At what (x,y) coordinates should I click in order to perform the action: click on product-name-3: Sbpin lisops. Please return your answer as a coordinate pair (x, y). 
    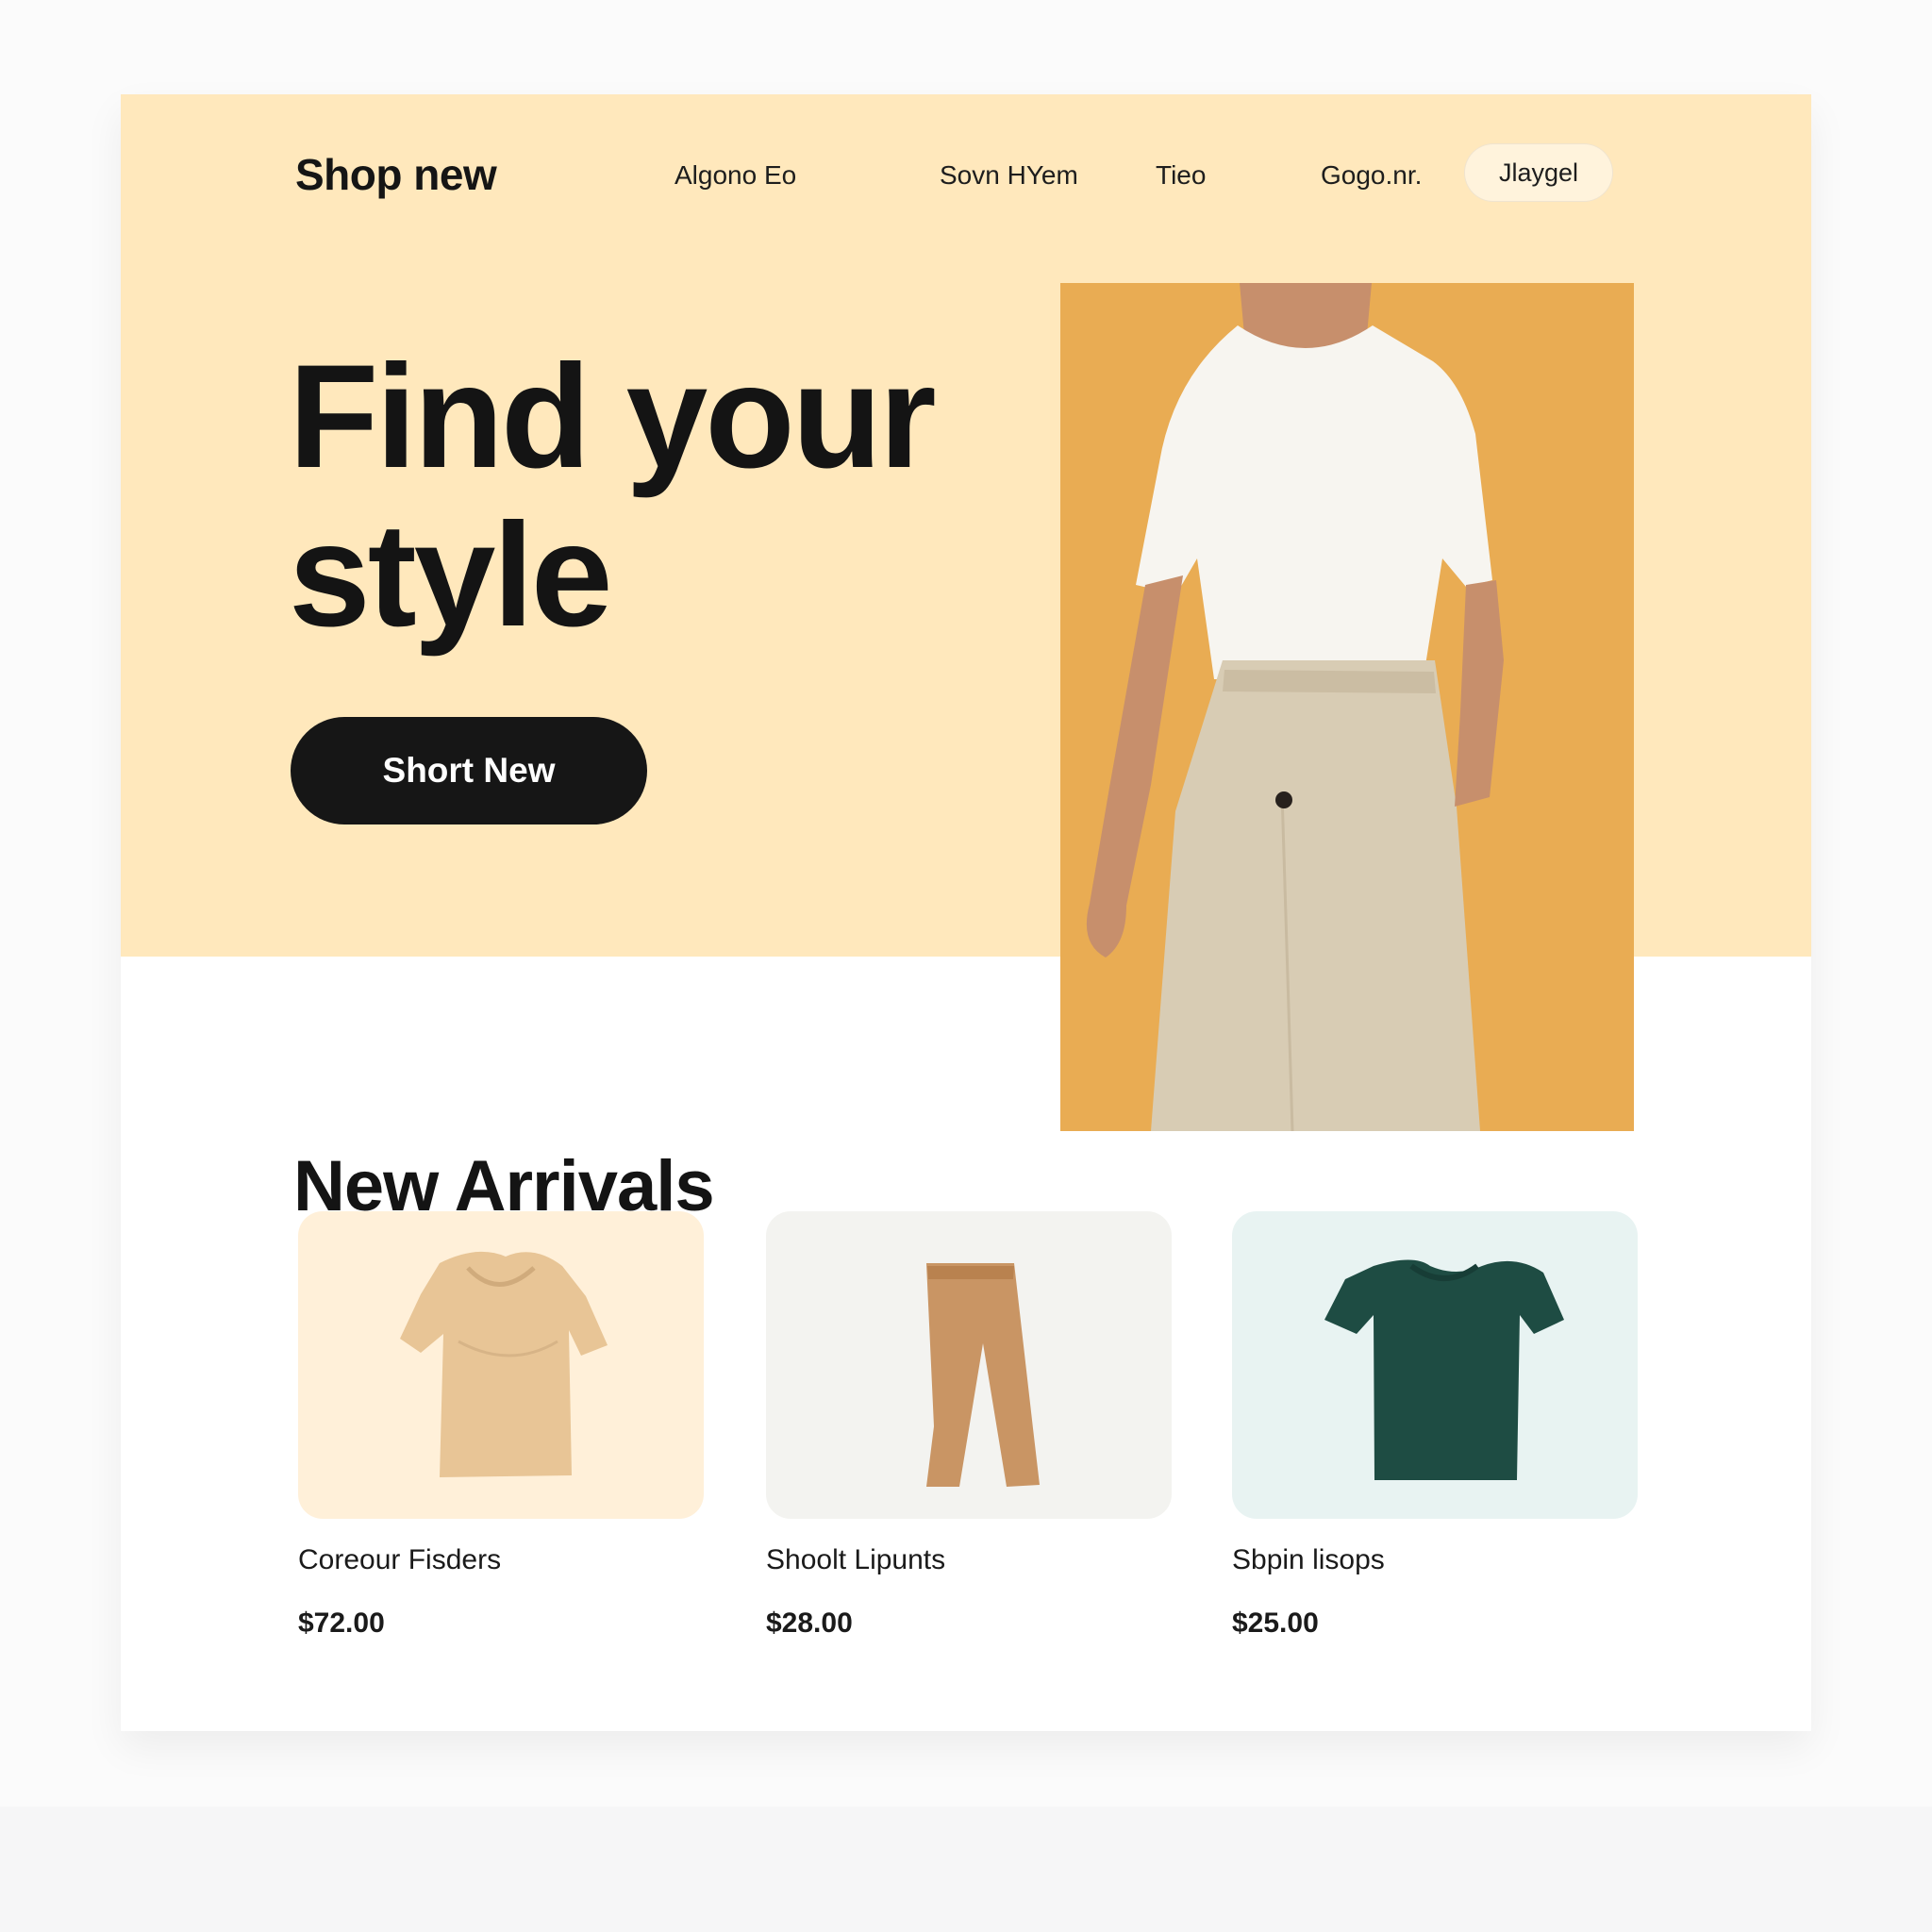
    Looking at the image, I should click on (1309, 1560).